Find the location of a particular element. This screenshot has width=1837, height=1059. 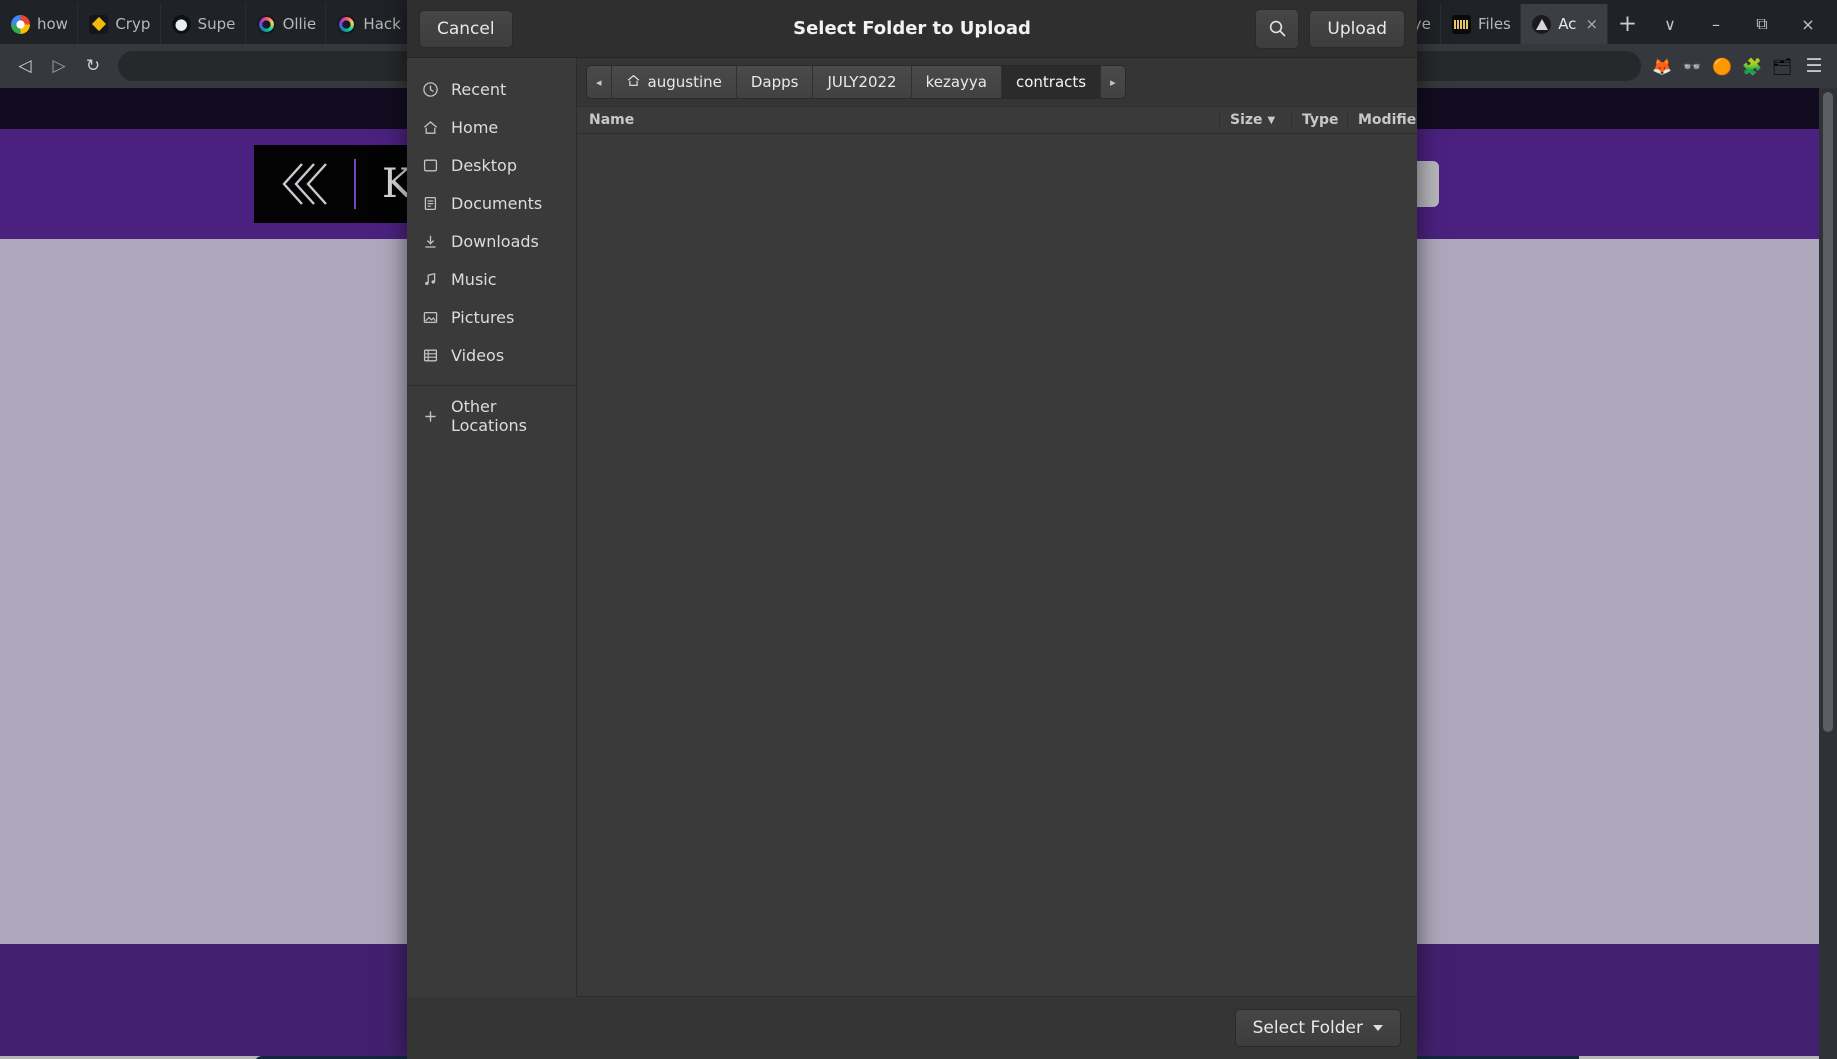

tab-label: Ac is located at coordinates (1567, 24).